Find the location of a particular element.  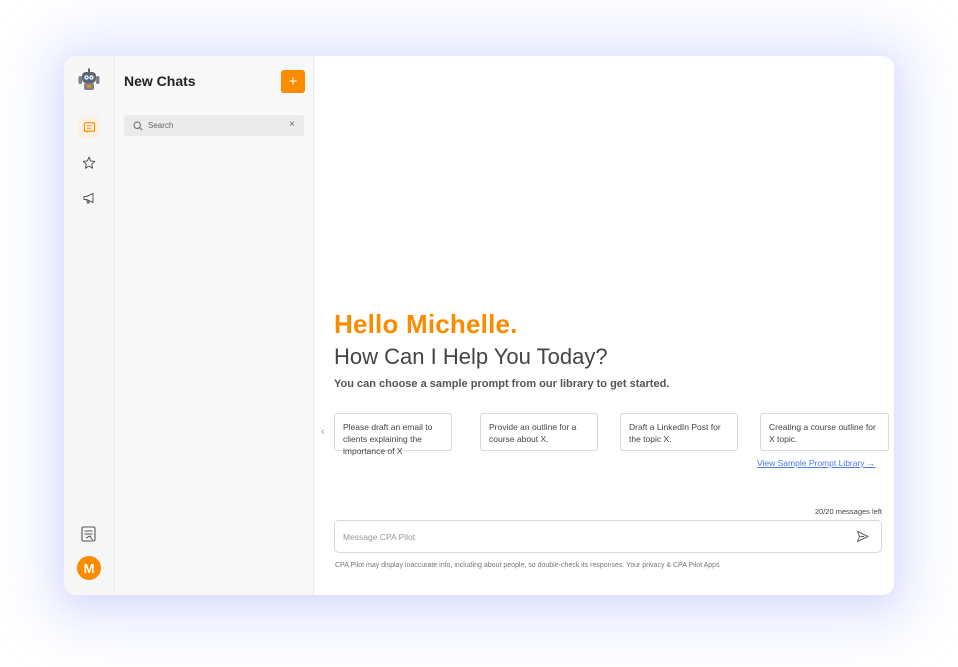

sample-prompt-card: Provide an outline for a course about X. is located at coordinates (539, 432).